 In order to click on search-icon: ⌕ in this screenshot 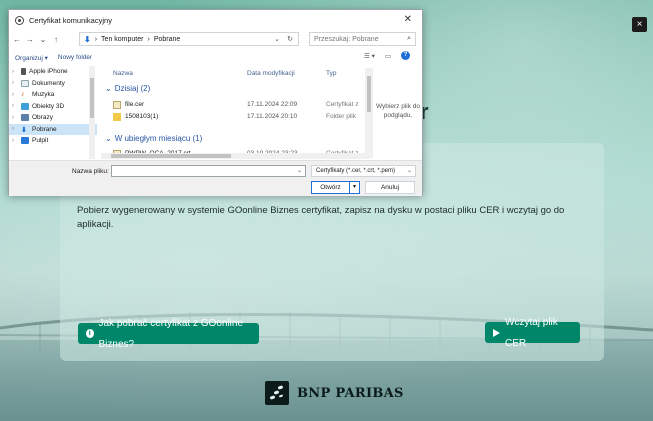, I will do `click(409, 38)`.